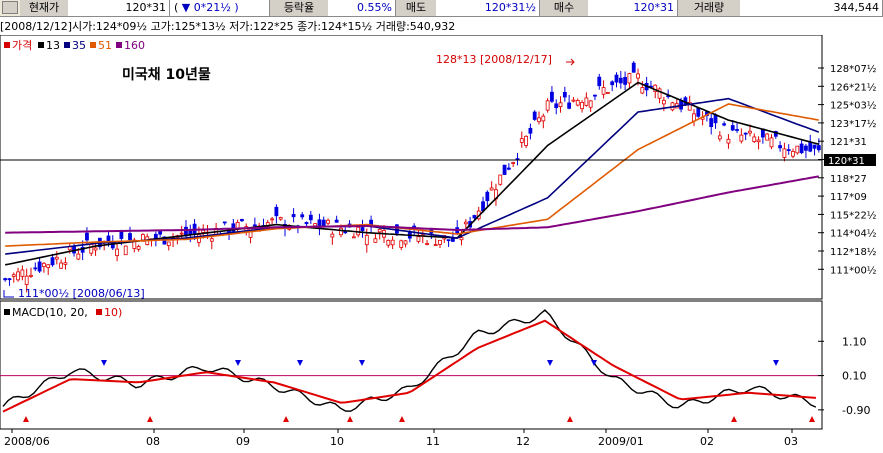 This screenshot has height=453, width=883. What do you see at coordinates (854, 376) in the screenshot?
I see `macd-y-tick-label: 0.10` at bounding box center [854, 376].